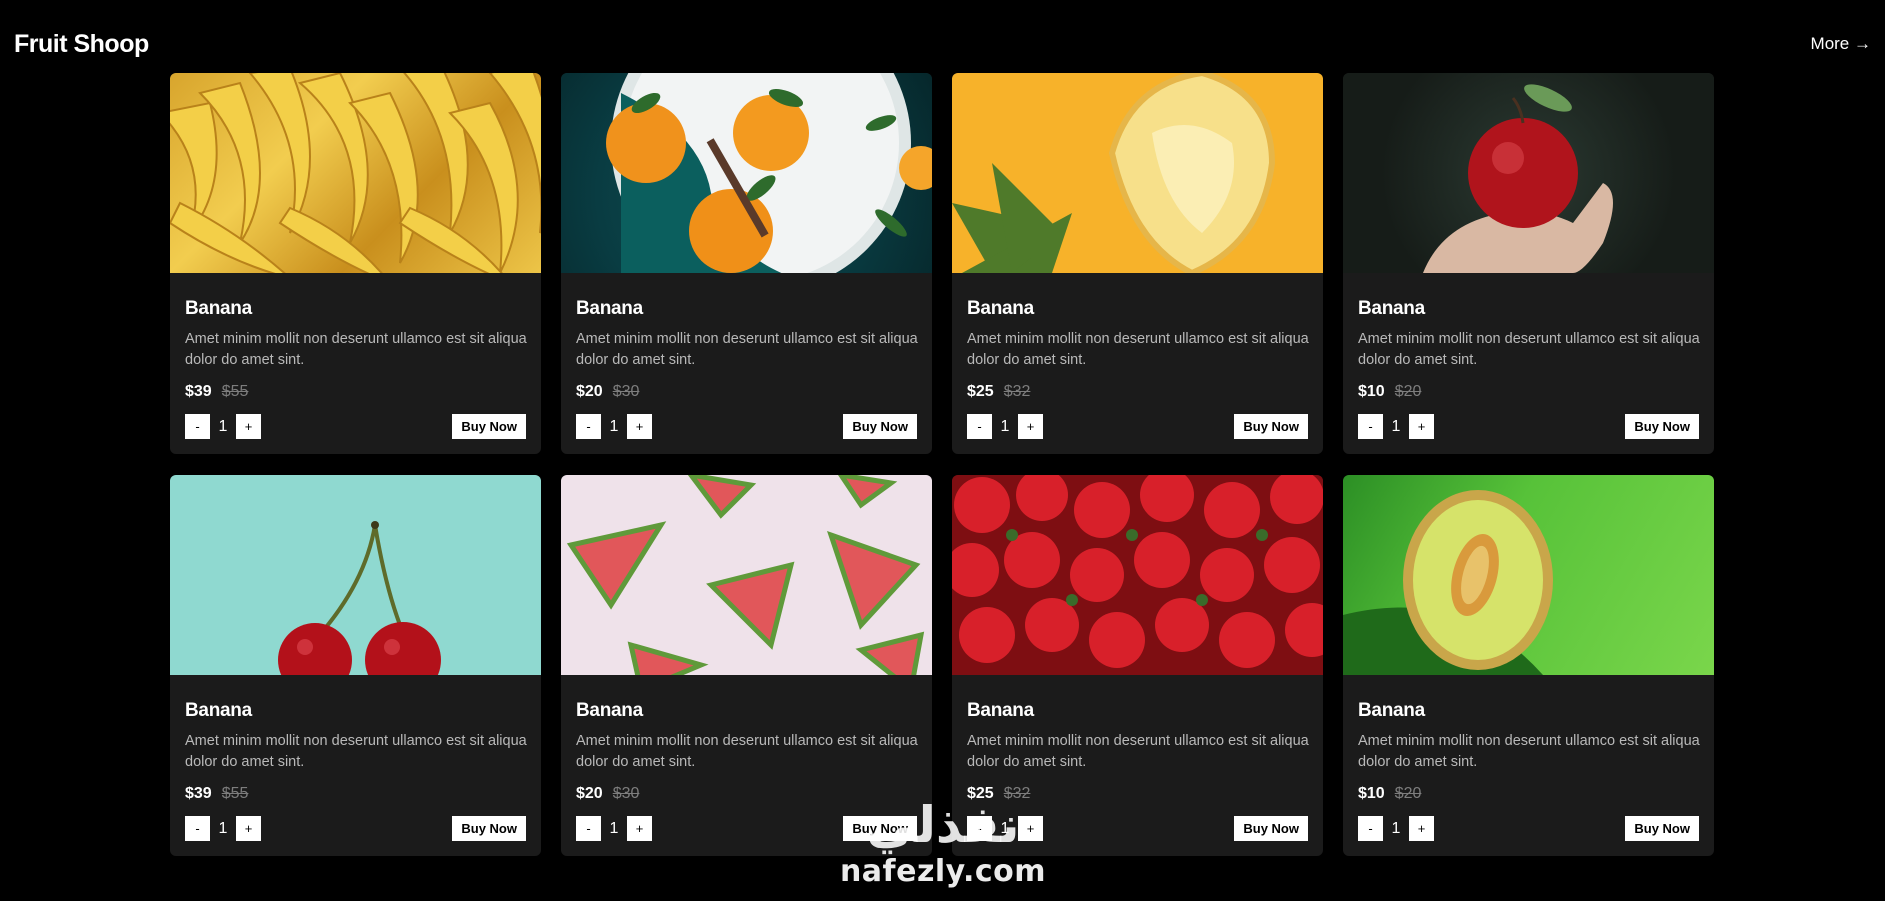  What do you see at coordinates (746, 575) in the screenshot?
I see `watermelon-image` at bounding box center [746, 575].